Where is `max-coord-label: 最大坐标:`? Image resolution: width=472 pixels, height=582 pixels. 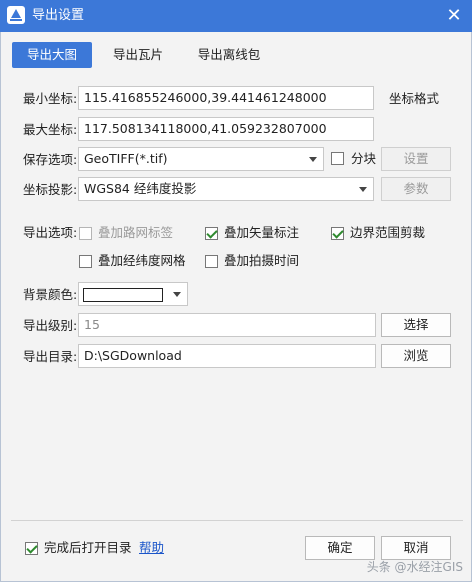 max-coord-label: 最大坐标: is located at coordinates (50, 129).